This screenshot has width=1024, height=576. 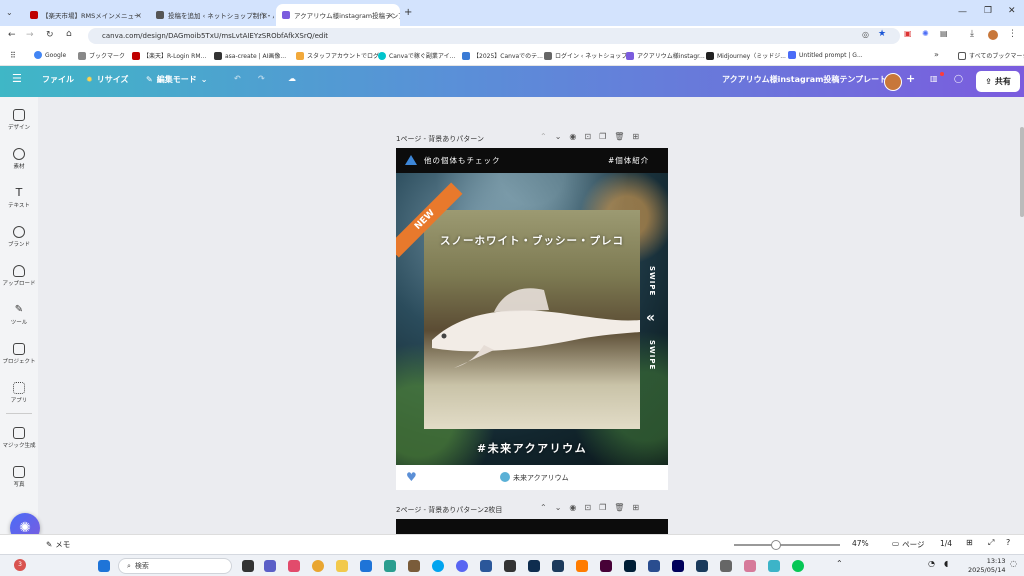 What do you see at coordinates (798, 566) in the screenshot?
I see `line-icon` at bounding box center [798, 566].